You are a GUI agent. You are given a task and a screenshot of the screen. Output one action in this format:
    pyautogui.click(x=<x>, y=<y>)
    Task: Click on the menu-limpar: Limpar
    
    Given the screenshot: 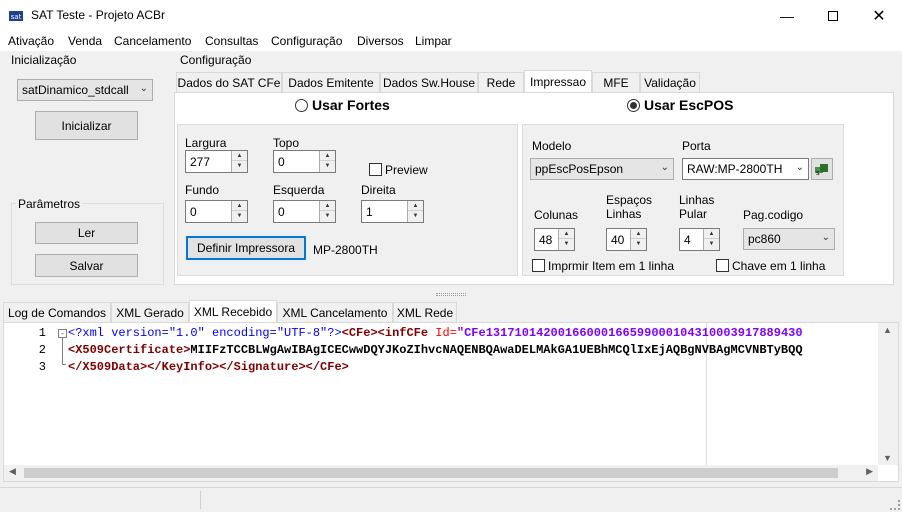 What is the action you would take?
    pyautogui.click(x=433, y=41)
    